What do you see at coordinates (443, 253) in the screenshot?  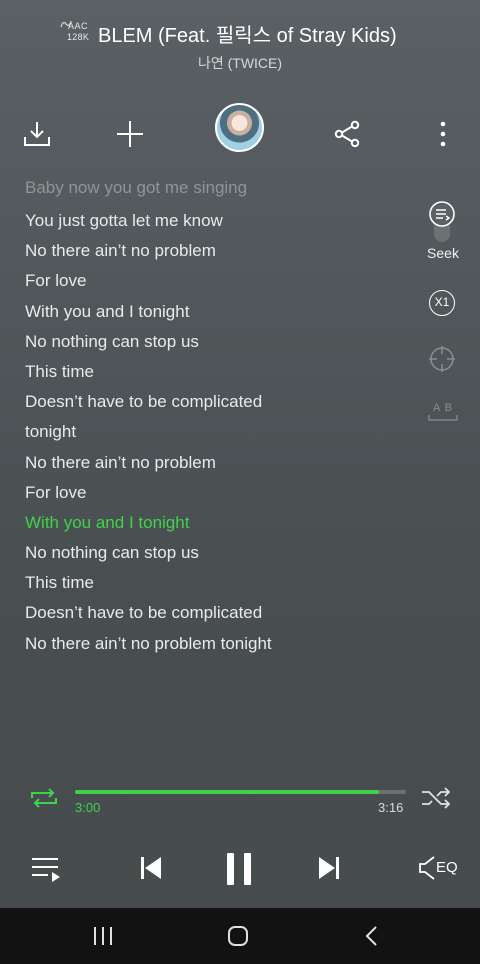 I see `seek-label: Seek` at bounding box center [443, 253].